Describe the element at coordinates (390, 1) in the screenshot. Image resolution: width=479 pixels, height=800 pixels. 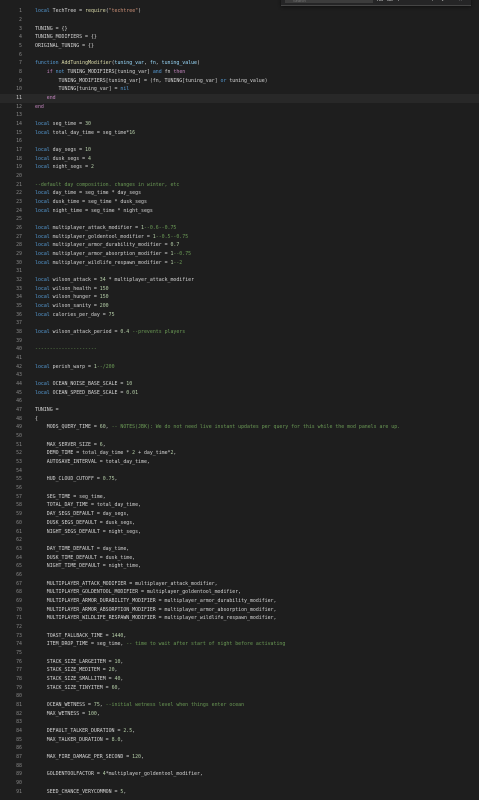
I see `match-whole-word-icon: ab` at that location.